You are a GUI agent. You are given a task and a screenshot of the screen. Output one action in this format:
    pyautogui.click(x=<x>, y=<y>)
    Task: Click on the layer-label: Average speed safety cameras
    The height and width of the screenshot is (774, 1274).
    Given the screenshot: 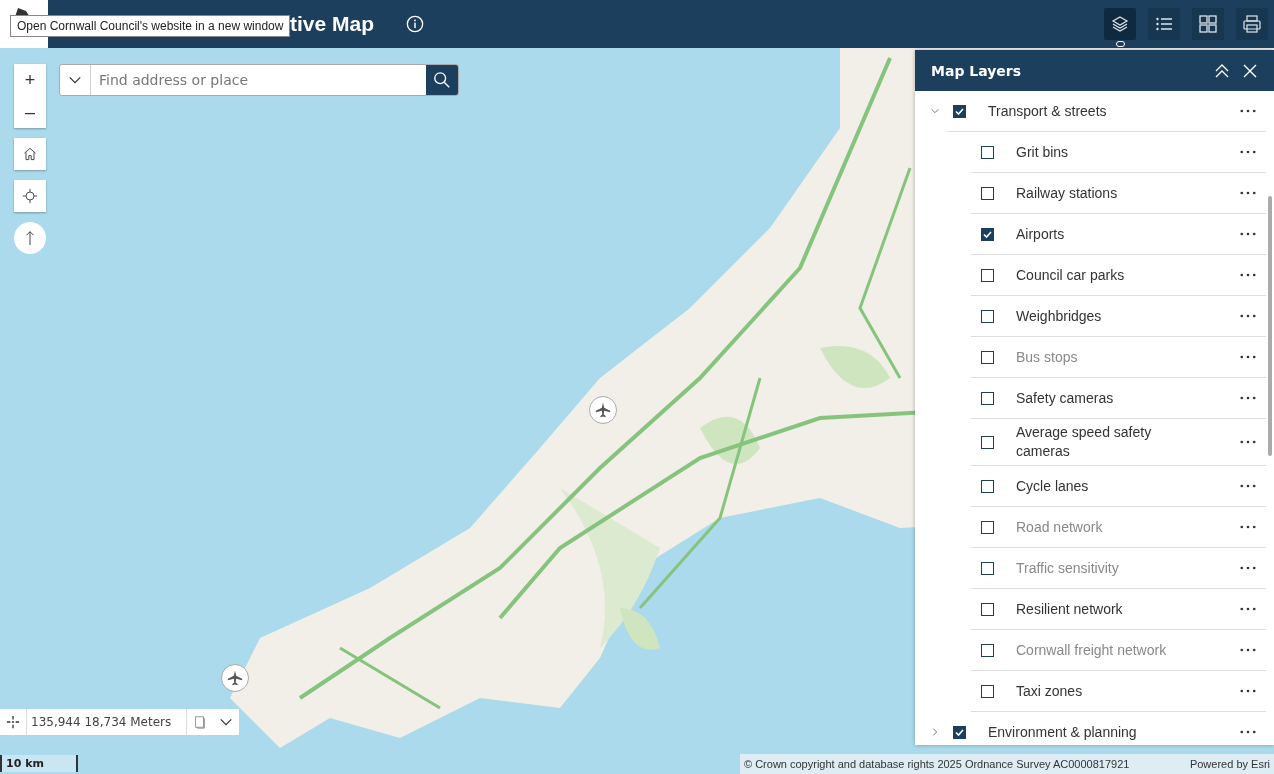 What is the action you would take?
    pyautogui.click(x=1084, y=442)
    